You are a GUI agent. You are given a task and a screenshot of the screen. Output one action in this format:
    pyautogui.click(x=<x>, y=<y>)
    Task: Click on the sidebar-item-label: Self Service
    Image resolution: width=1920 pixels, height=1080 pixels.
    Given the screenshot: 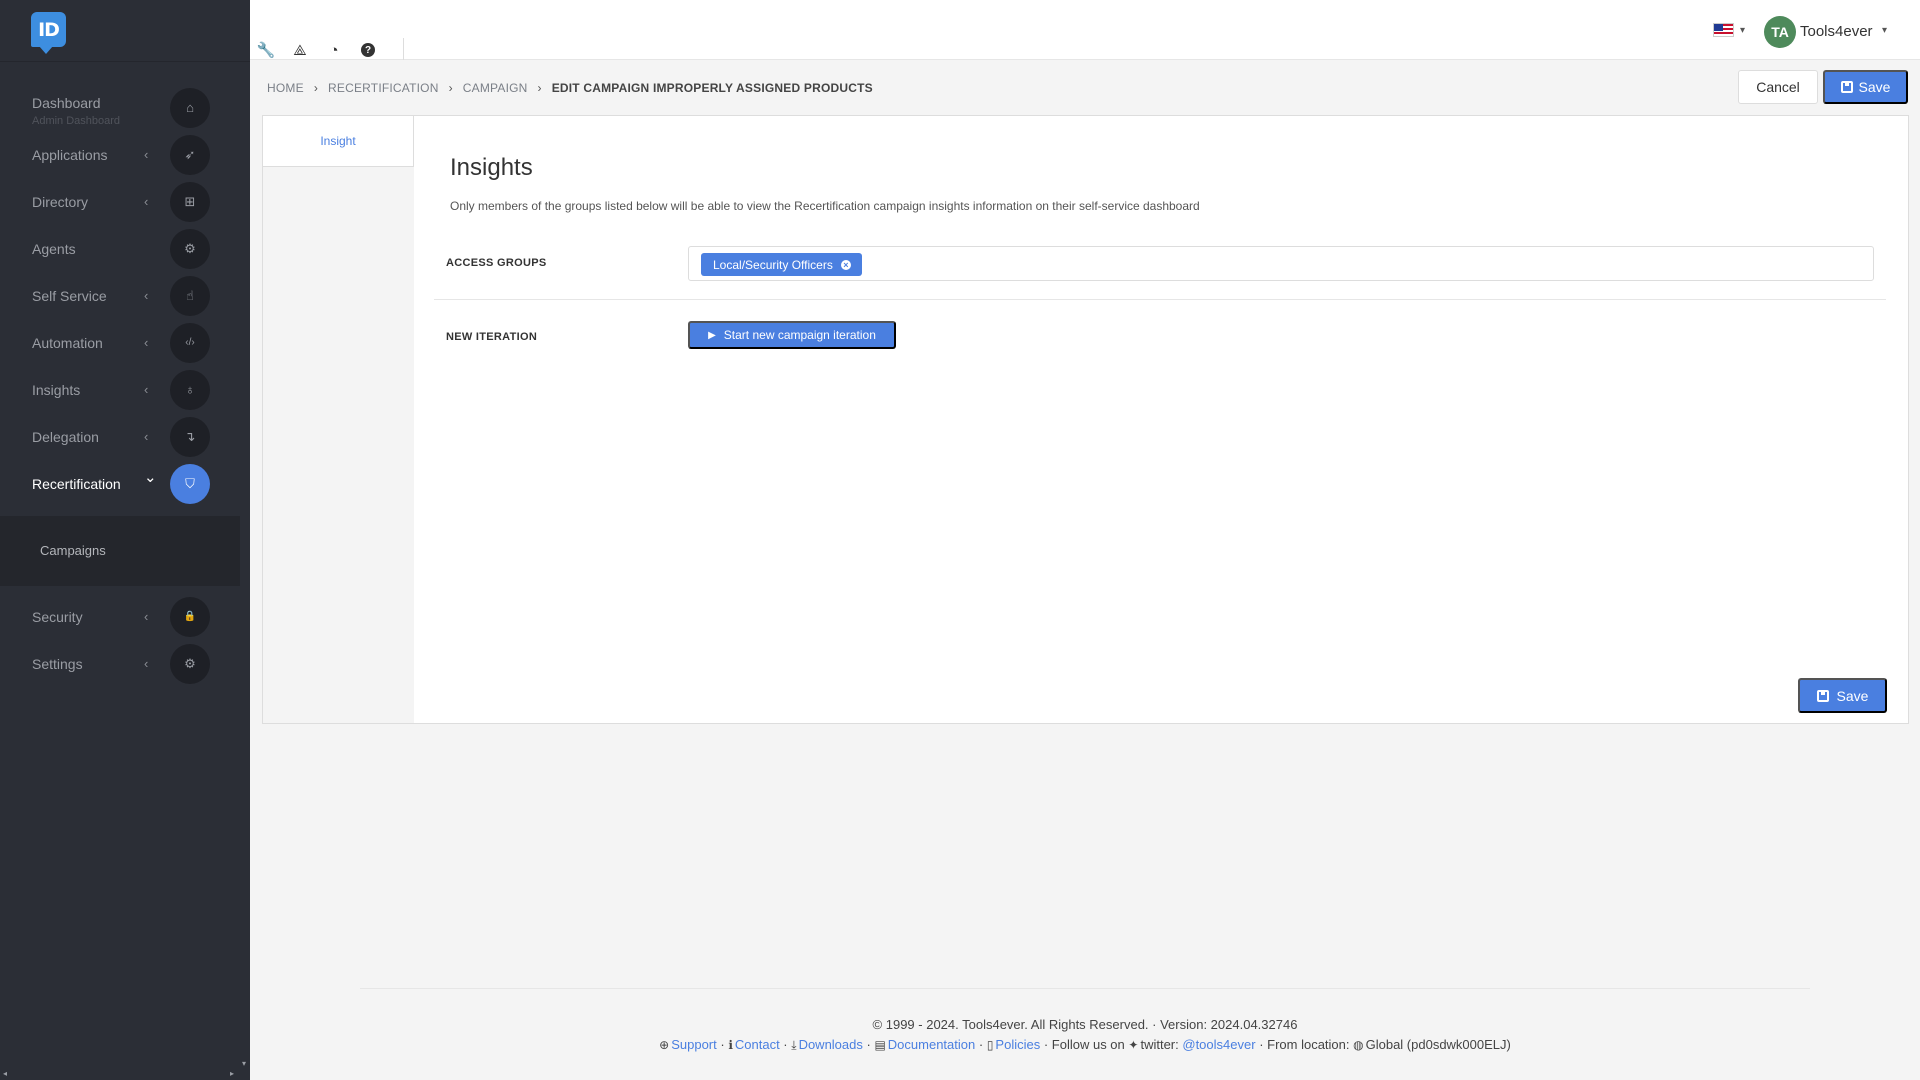 What is the action you would take?
    pyautogui.click(x=69, y=295)
    